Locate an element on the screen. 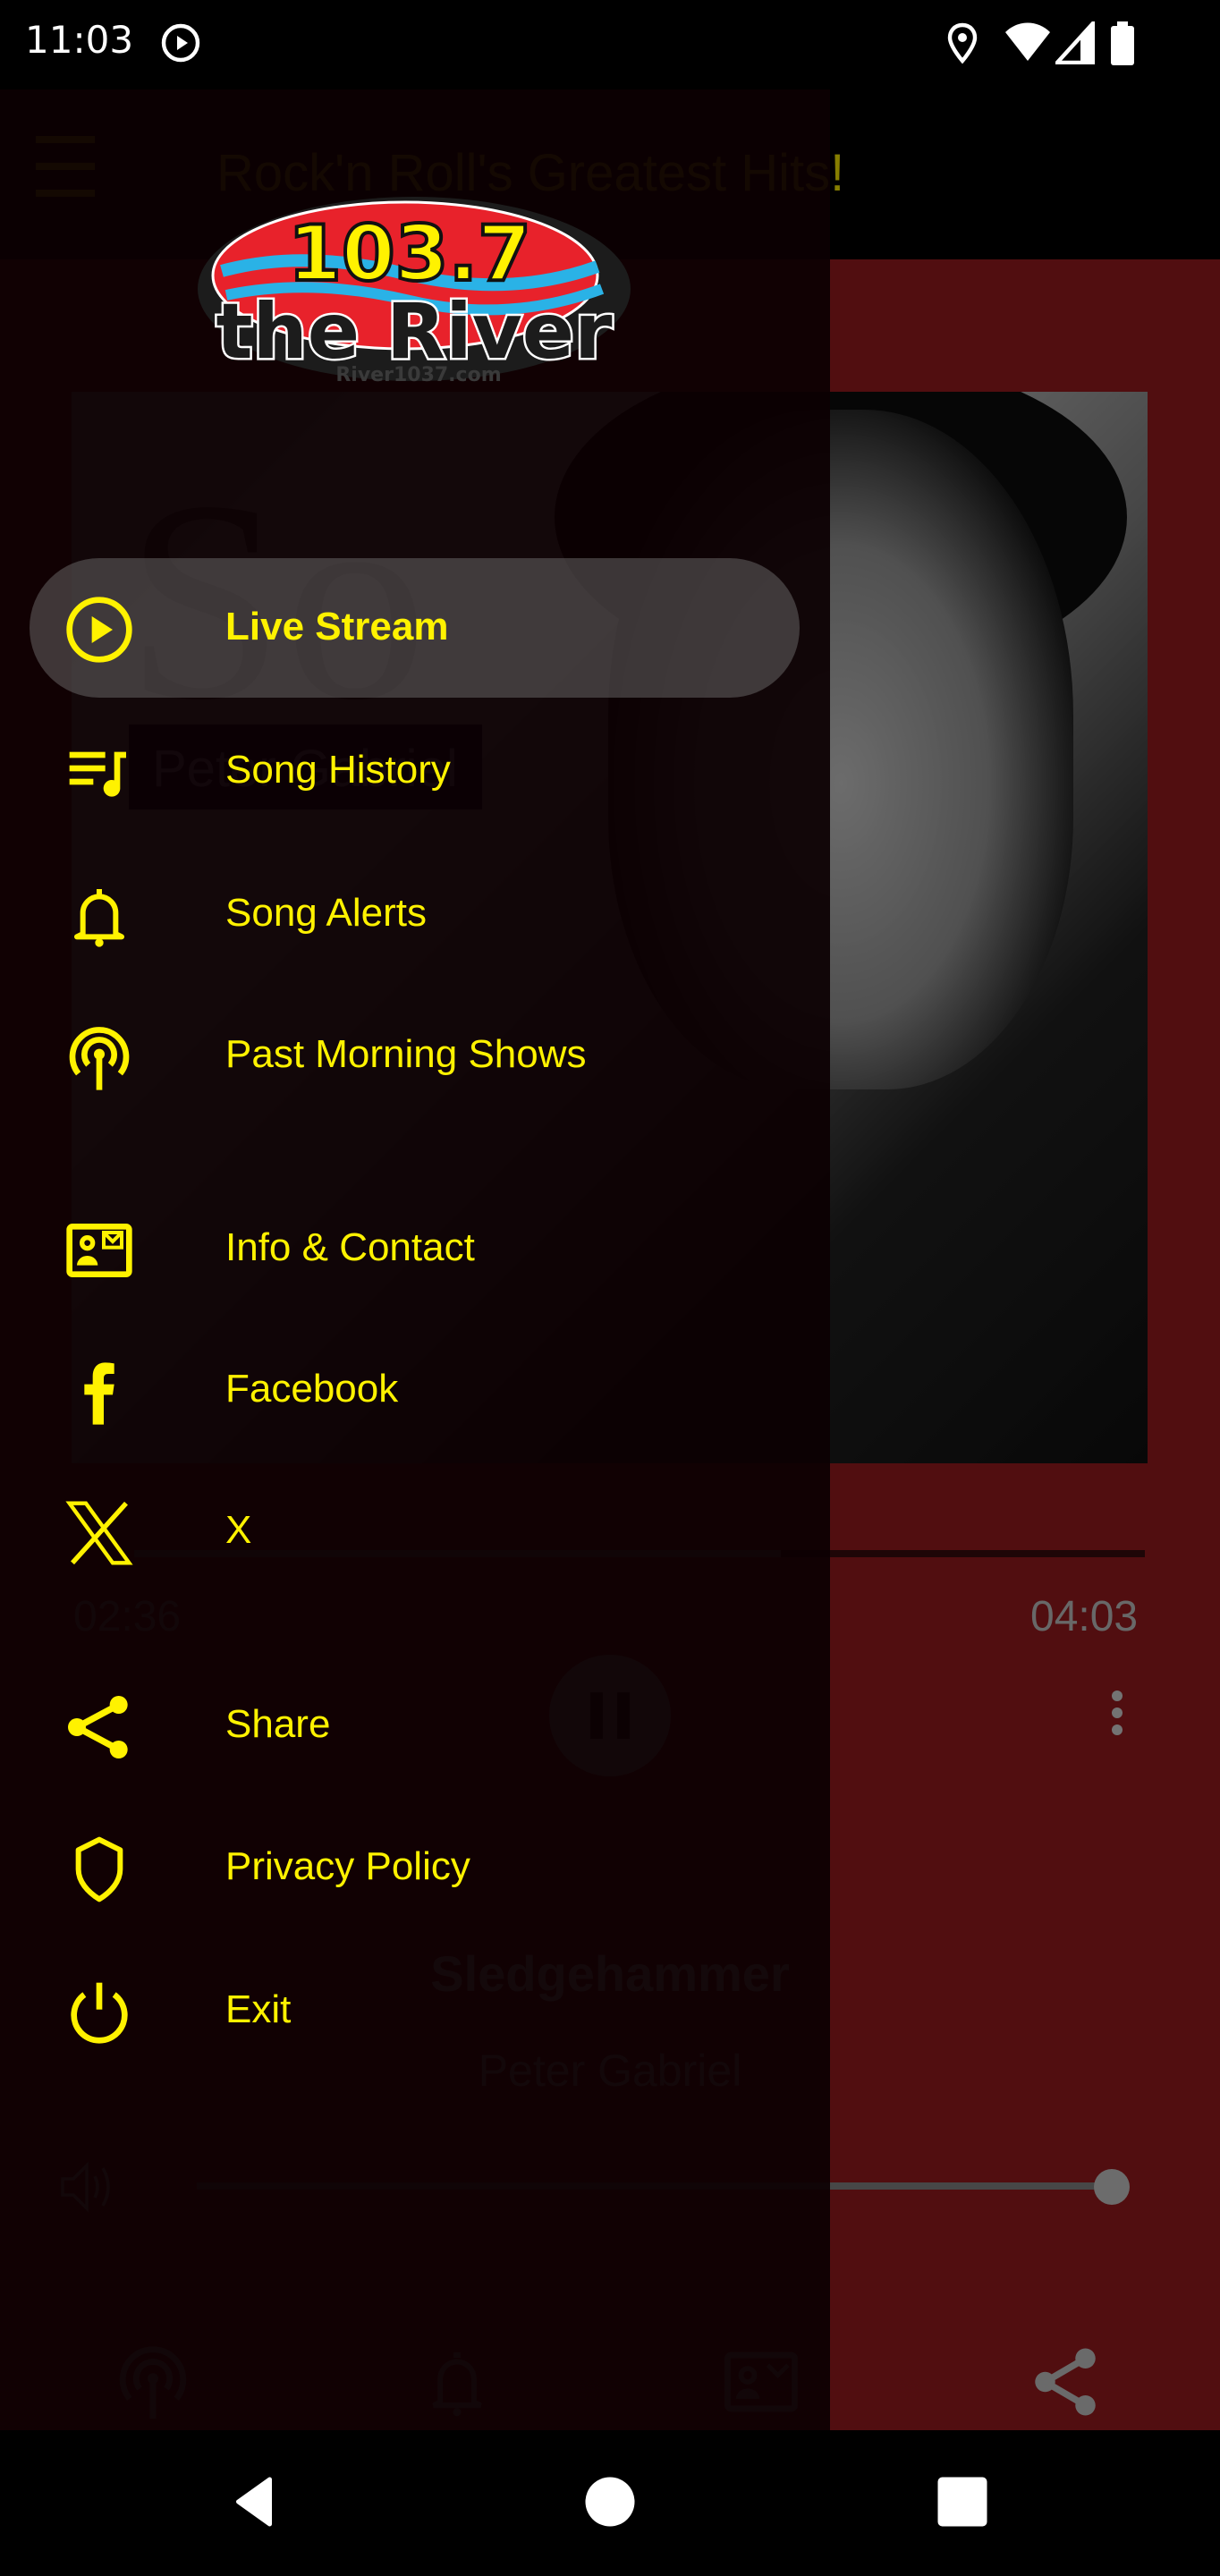 This screenshot has height=2576, width=1220. contact-card-icon is located at coordinates (99, 1250).